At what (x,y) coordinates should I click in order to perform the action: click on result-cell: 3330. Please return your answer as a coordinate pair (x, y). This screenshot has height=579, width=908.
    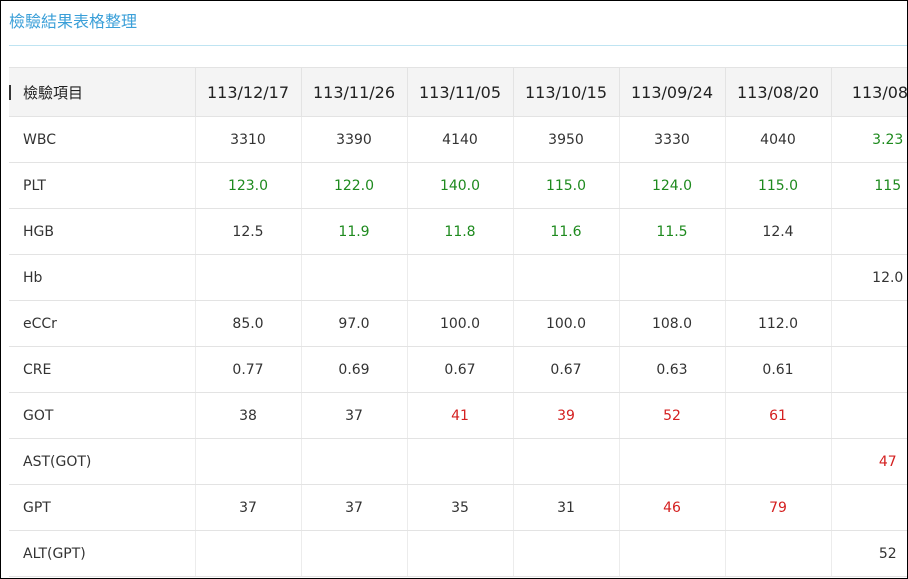
    Looking at the image, I should click on (671, 139).